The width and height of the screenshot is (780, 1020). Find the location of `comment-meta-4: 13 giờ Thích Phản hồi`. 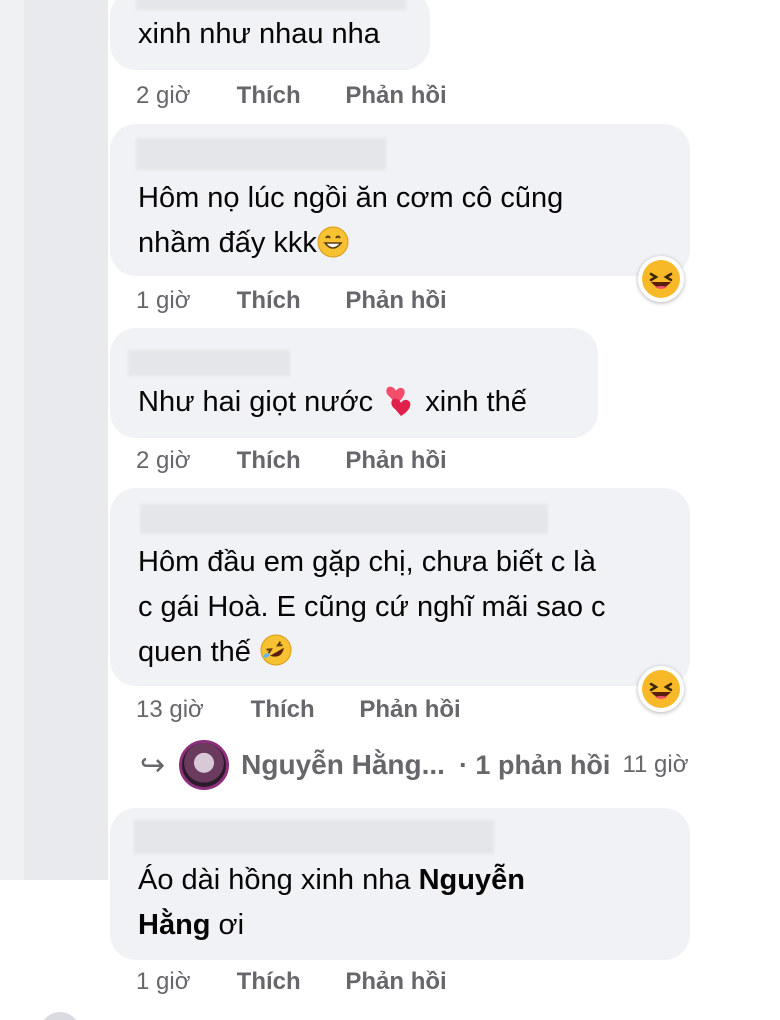

comment-meta-4: 13 giờ Thích Phản hồi is located at coordinates (298, 710).